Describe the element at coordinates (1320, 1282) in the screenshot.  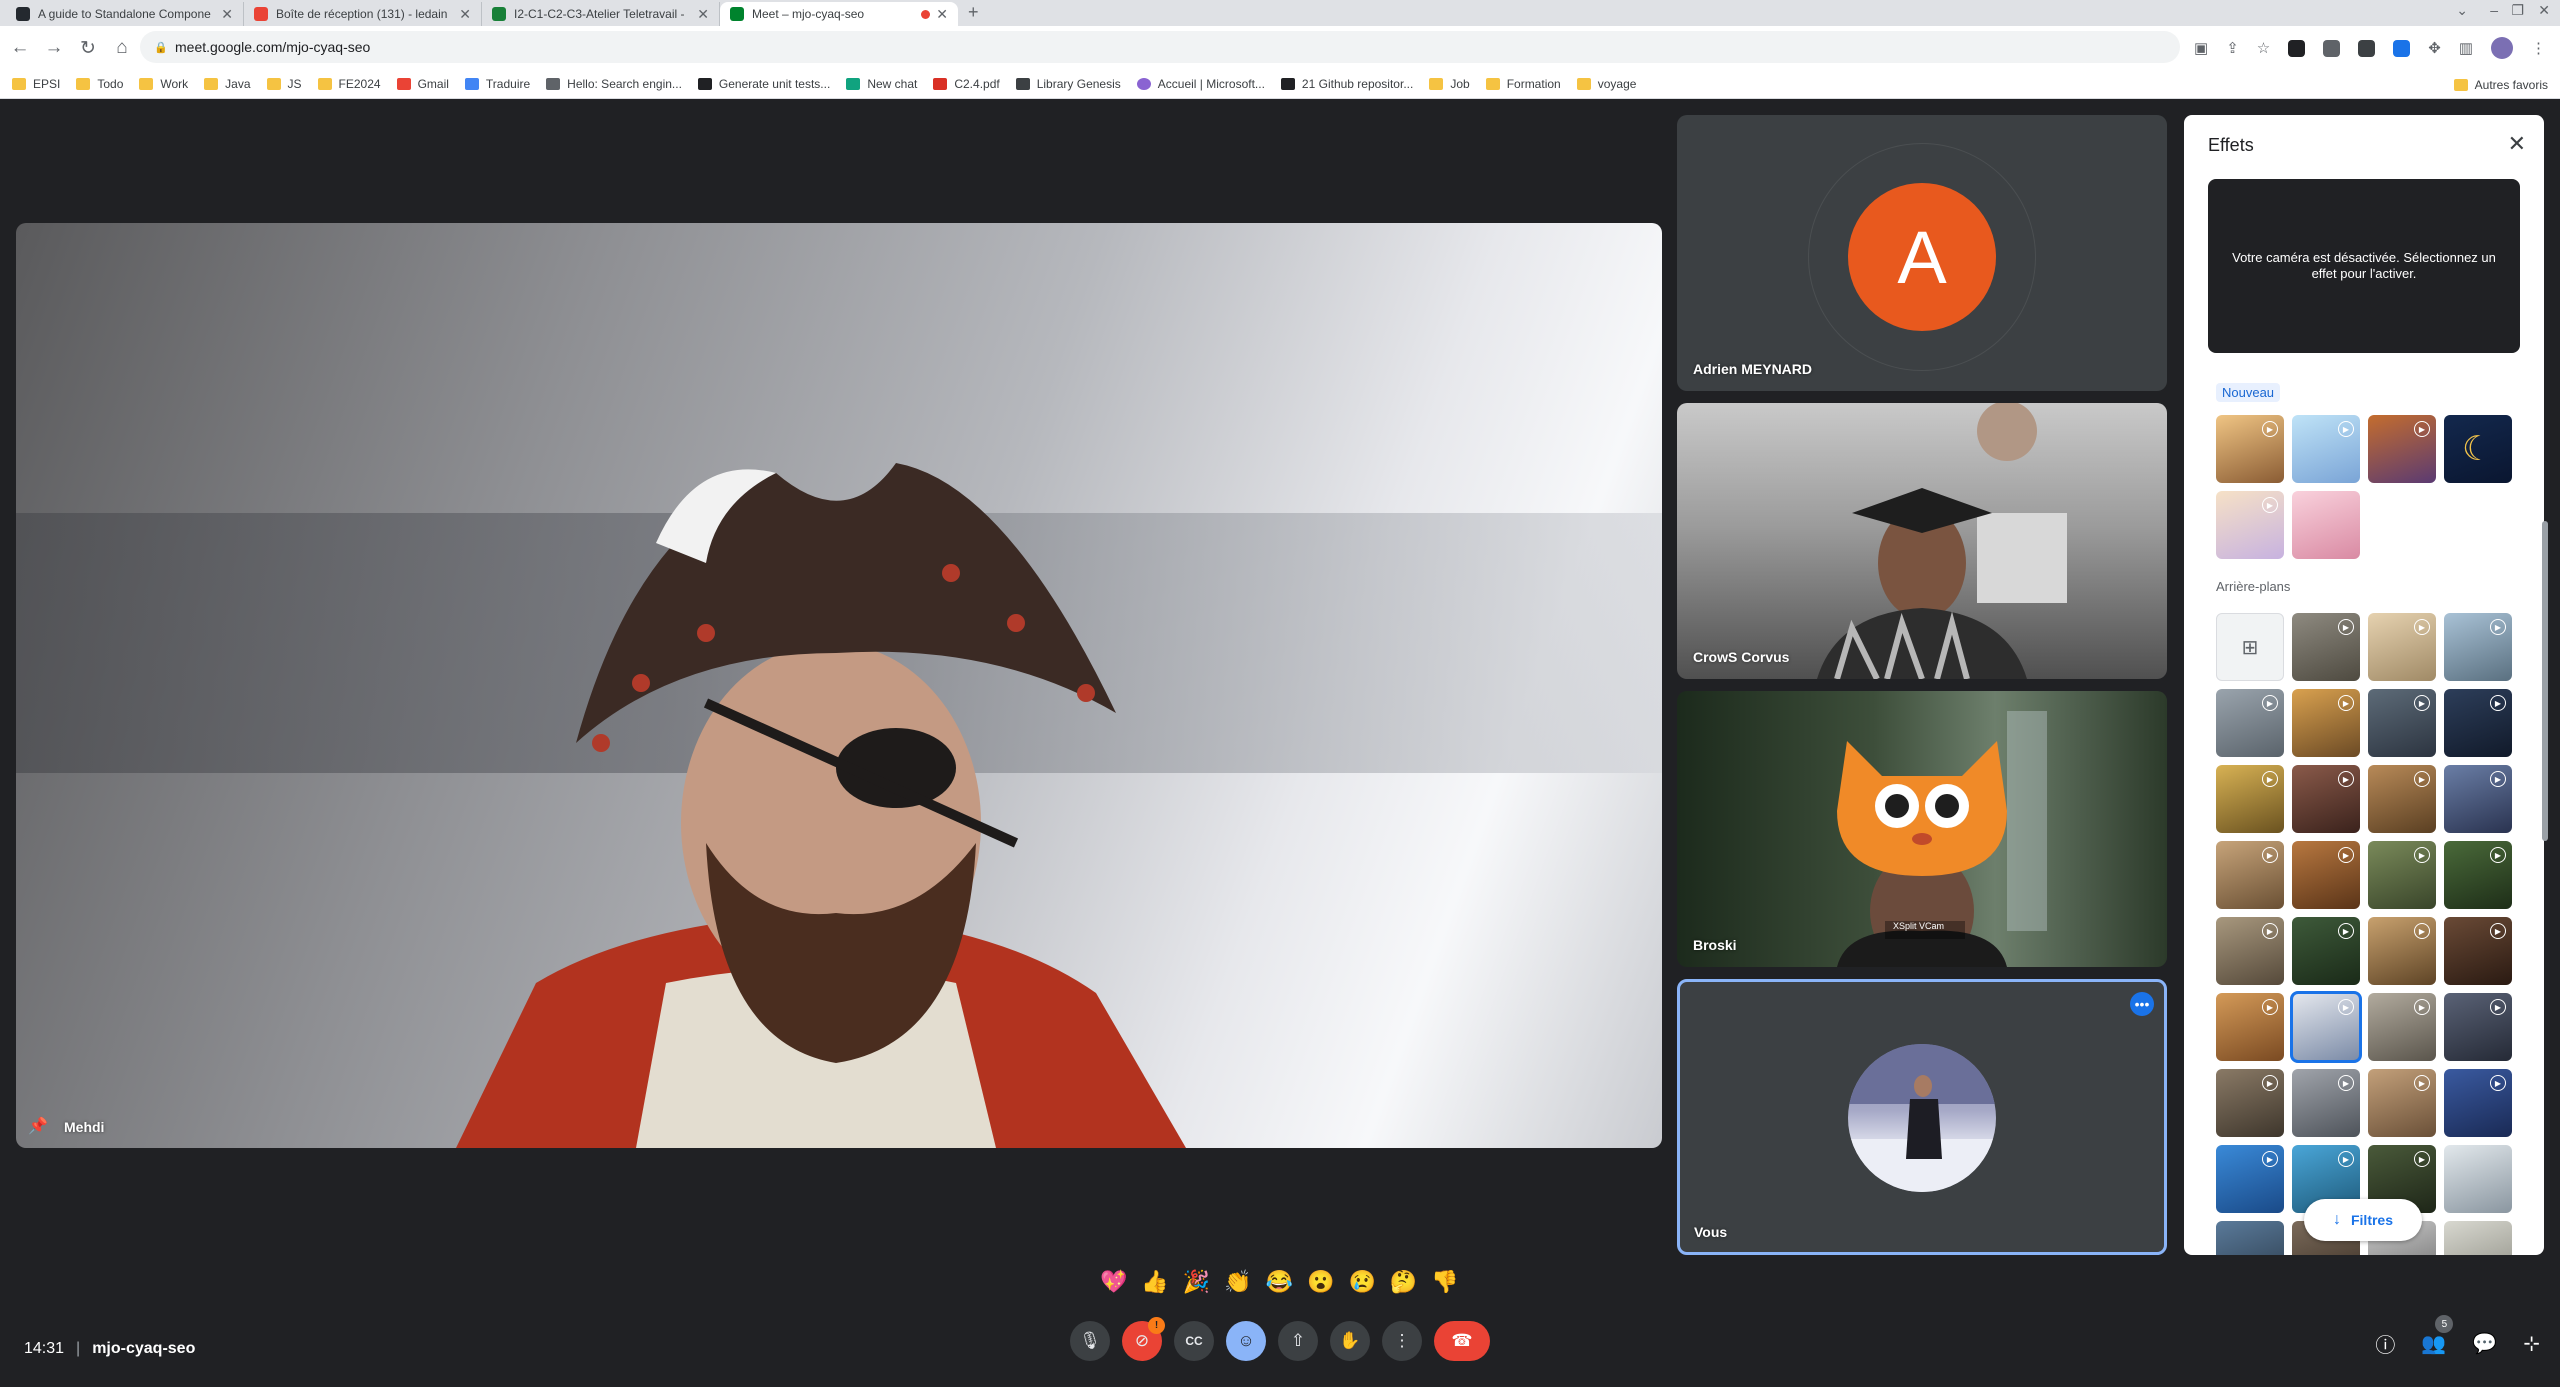
I see `reaction-surprised: 😮` at that location.